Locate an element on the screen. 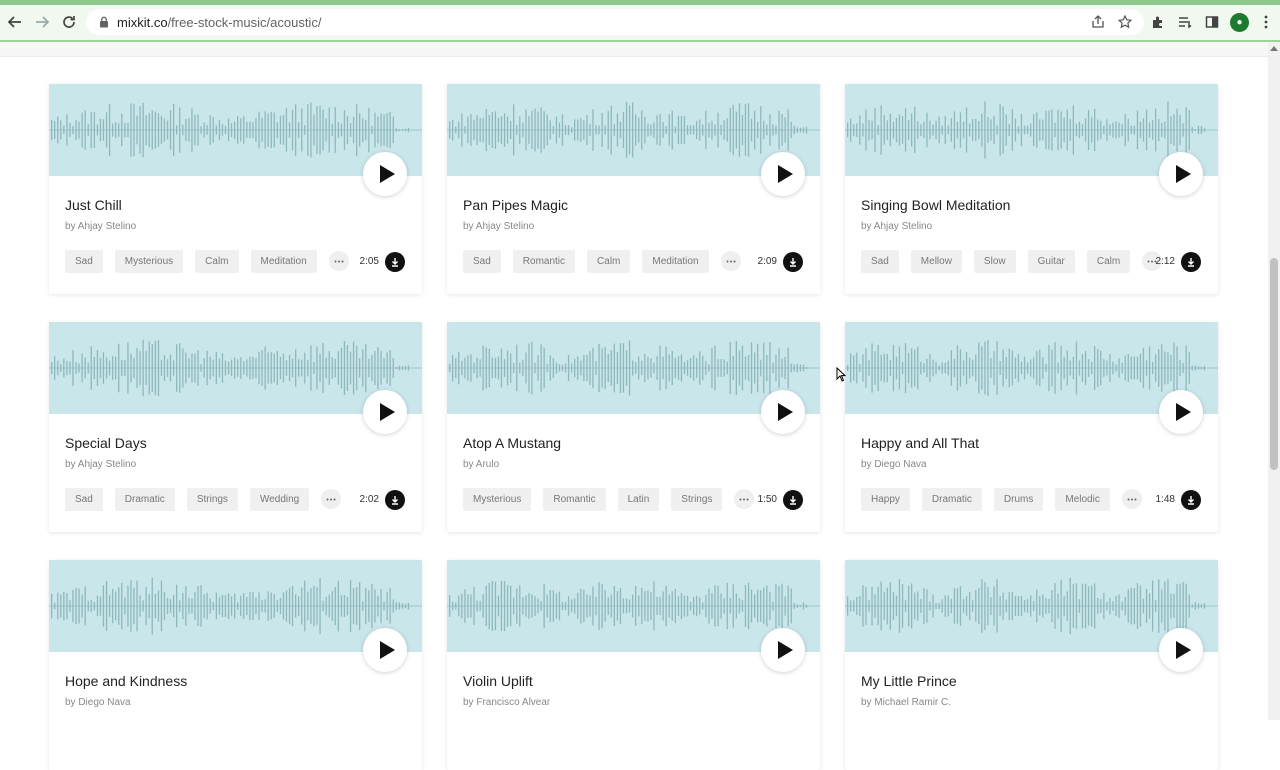 This screenshot has height=770, width=1280. menu-icon is located at coordinates (1266, 22).